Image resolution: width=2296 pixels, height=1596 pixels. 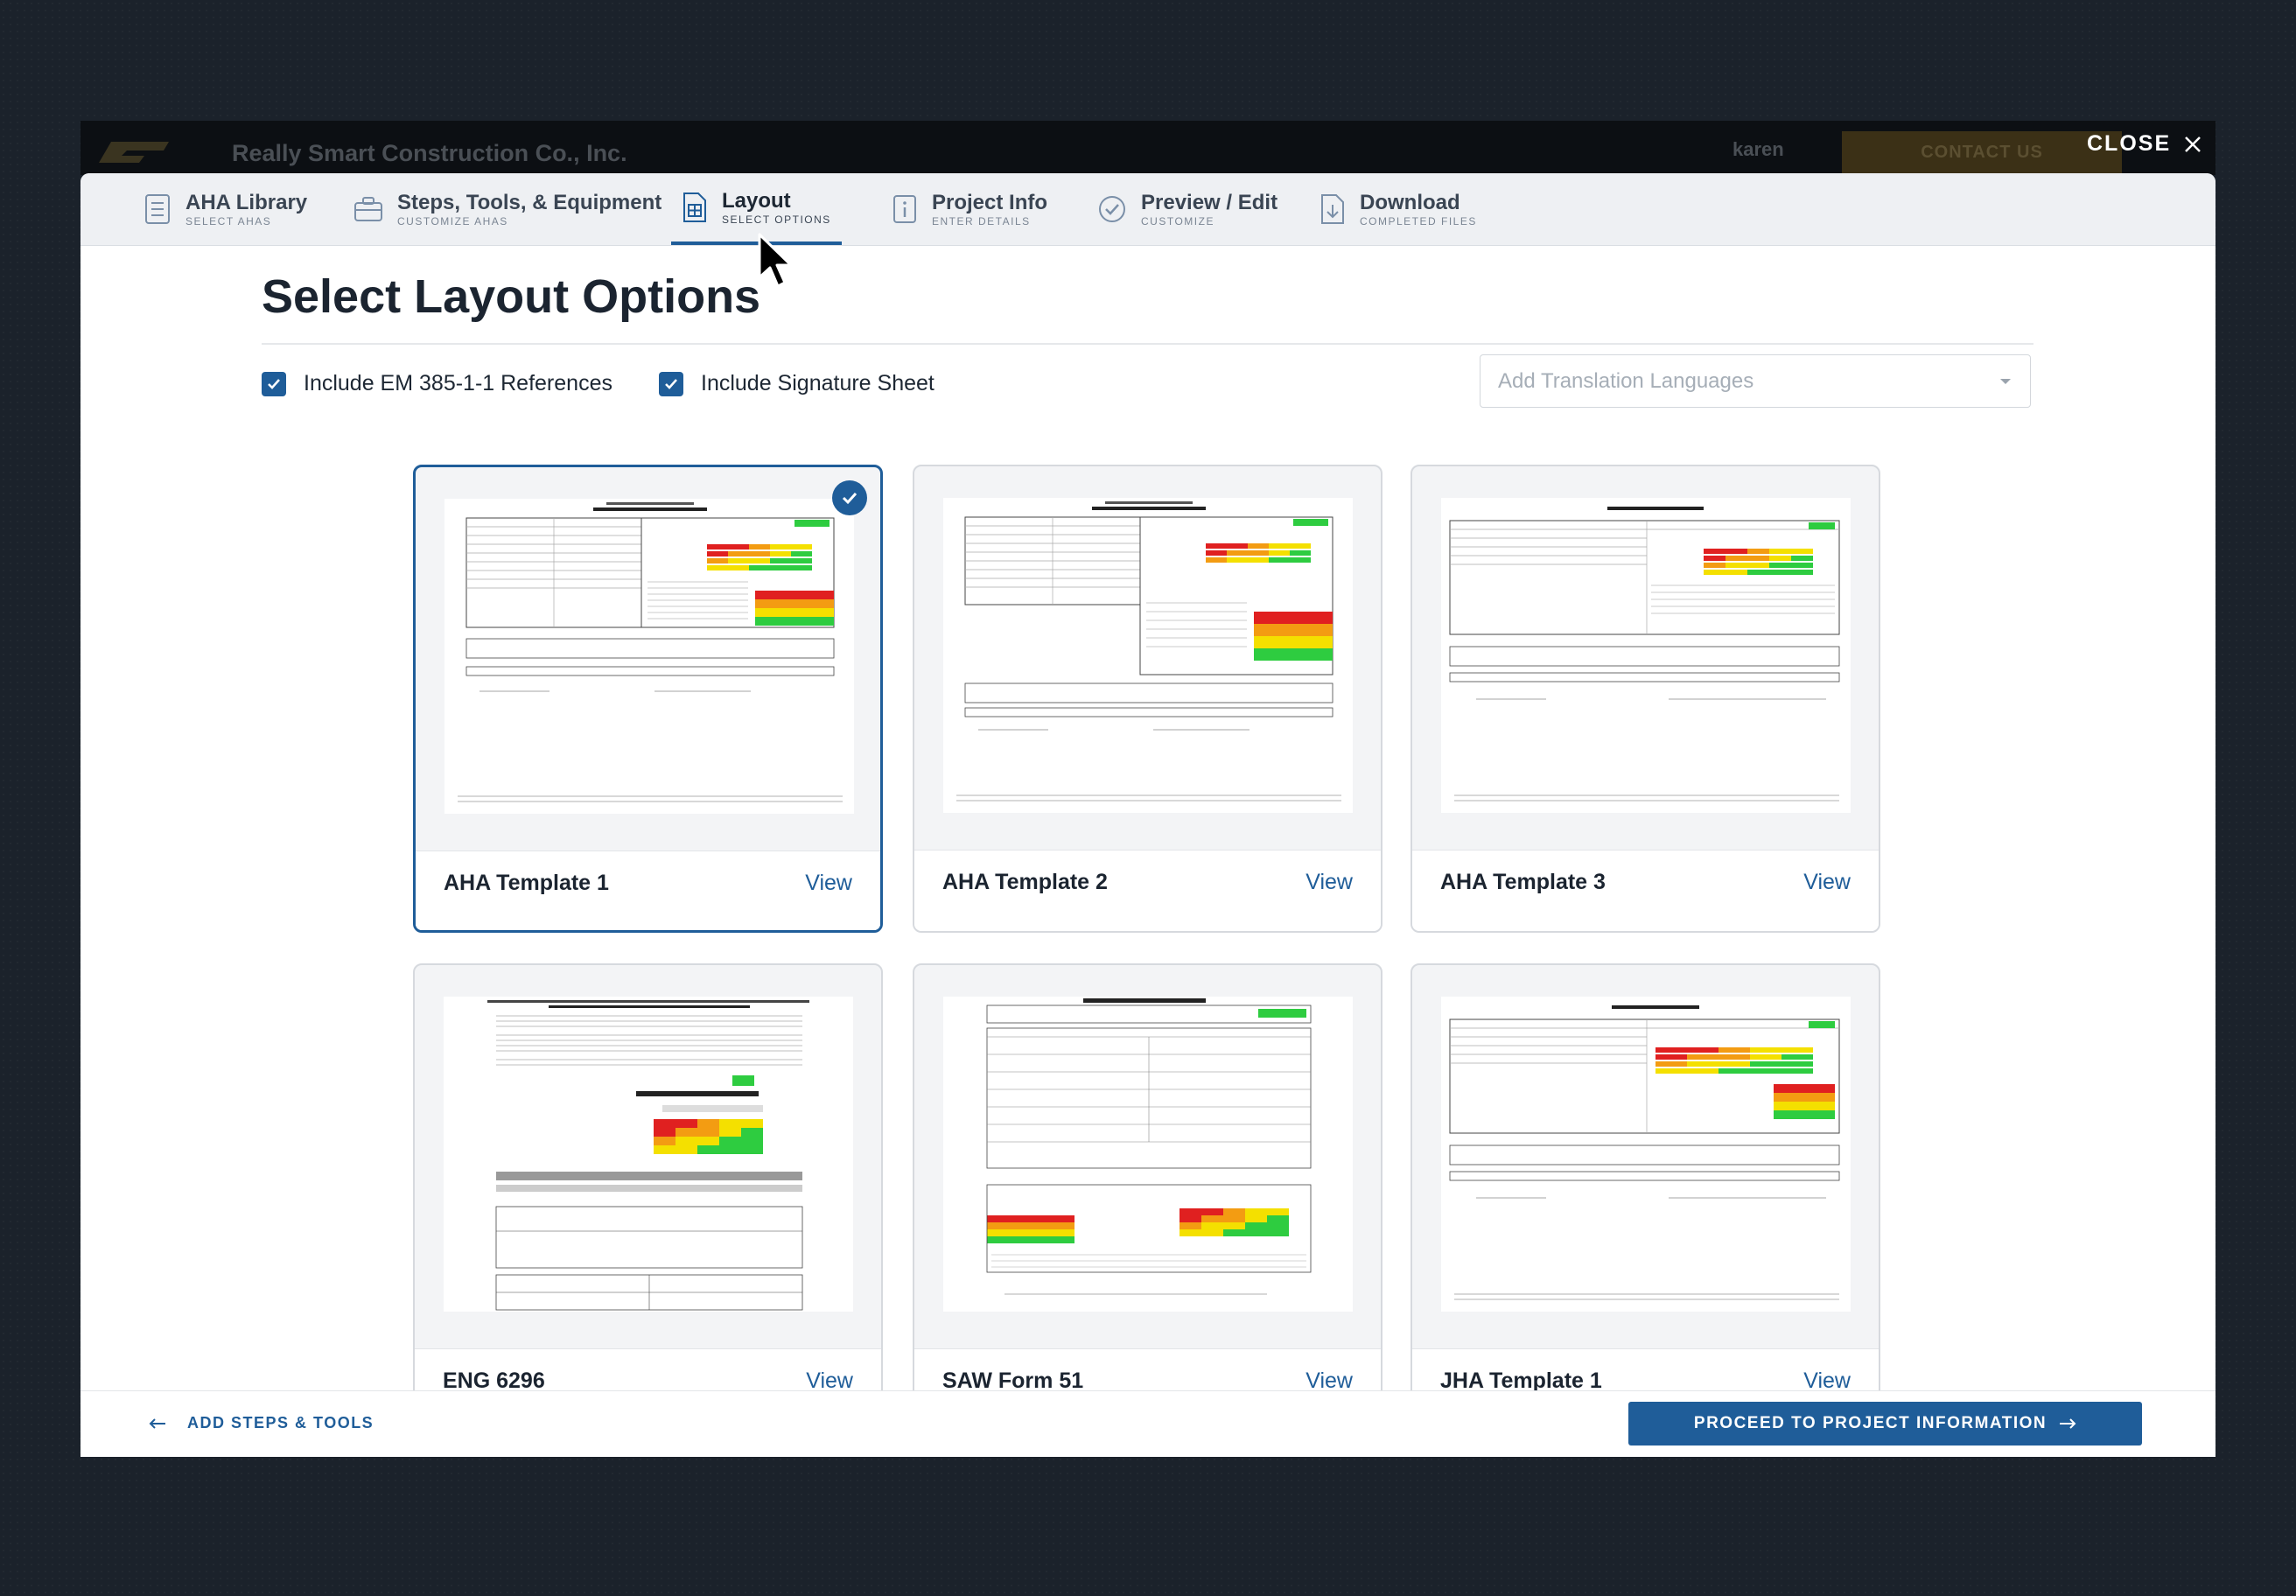 What do you see at coordinates (2129, 143) in the screenshot?
I see `close-label: CLOSE` at bounding box center [2129, 143].